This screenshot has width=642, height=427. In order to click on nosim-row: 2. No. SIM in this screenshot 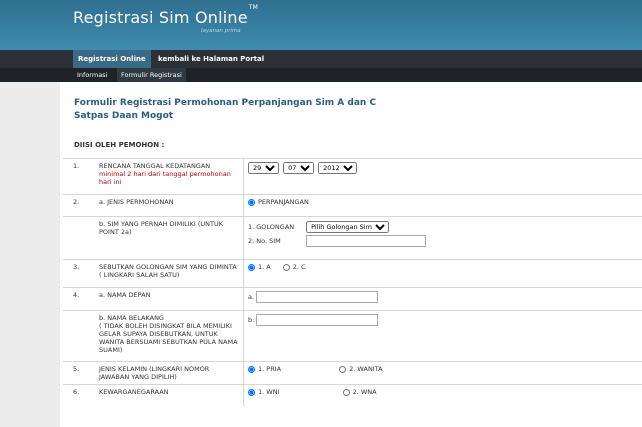, I will do `click(443, 241)`.